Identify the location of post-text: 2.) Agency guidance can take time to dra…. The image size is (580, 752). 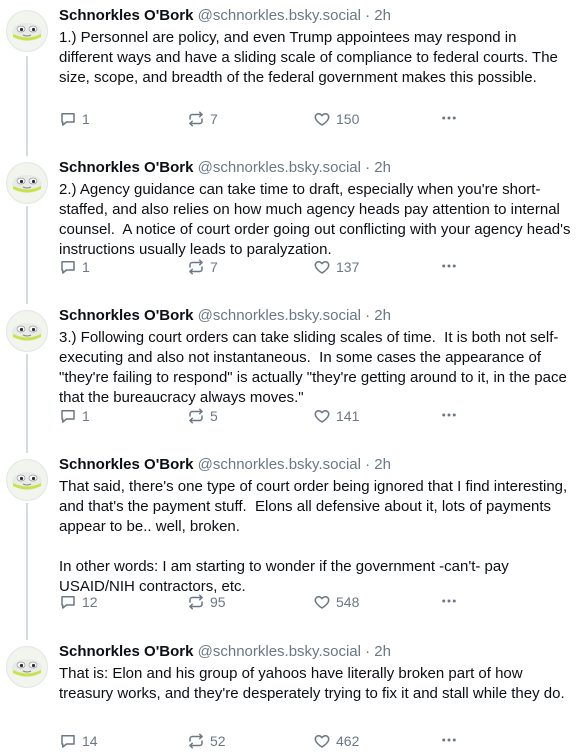
(317, 219).